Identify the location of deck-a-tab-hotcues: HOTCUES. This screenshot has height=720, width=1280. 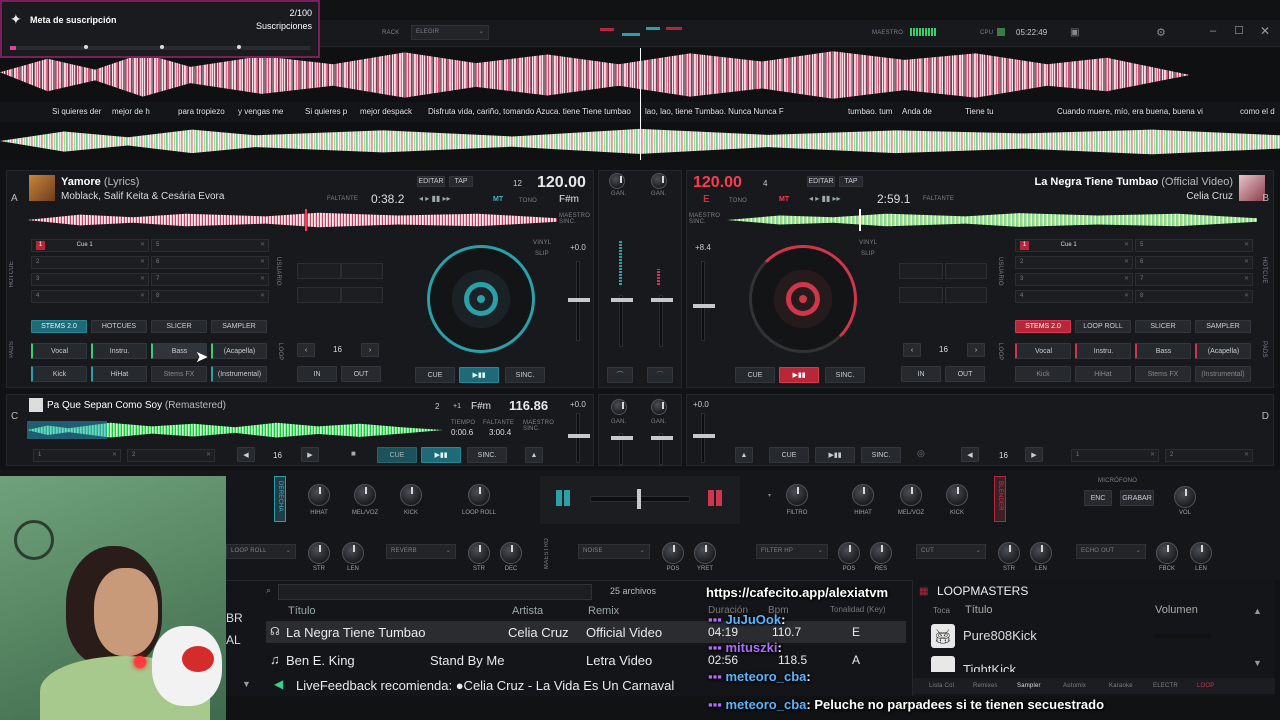
(119, 326).